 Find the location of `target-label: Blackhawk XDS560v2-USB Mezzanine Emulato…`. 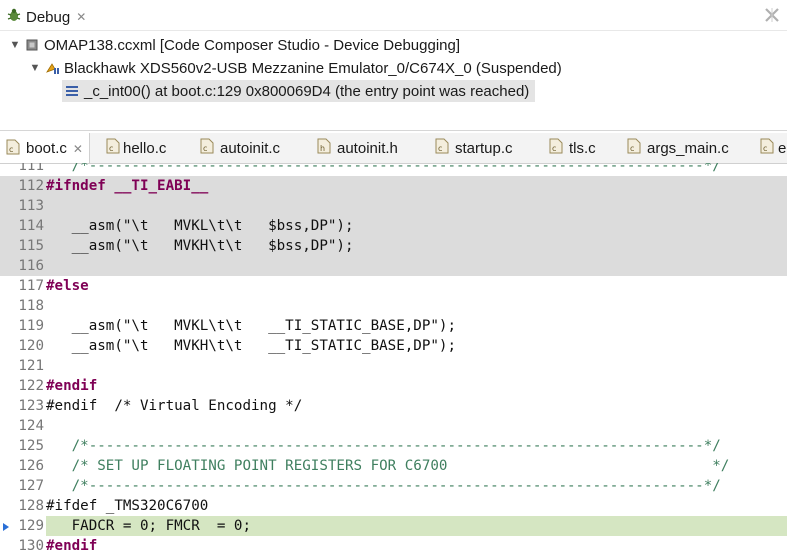

target-label: Blackhawk XDS560v2-USB Mezzanine Emulato… is located at coordinates (313, 68).